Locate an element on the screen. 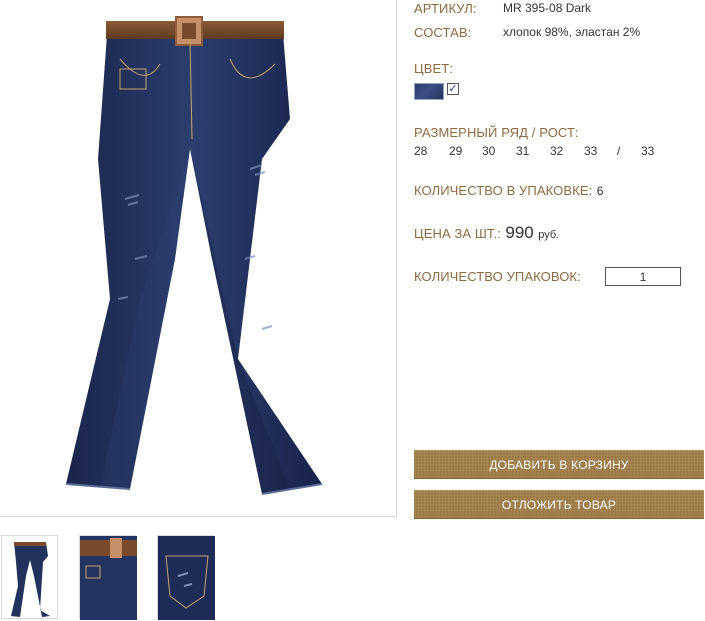  size-item: 32 is located at coordinates (557, 151).